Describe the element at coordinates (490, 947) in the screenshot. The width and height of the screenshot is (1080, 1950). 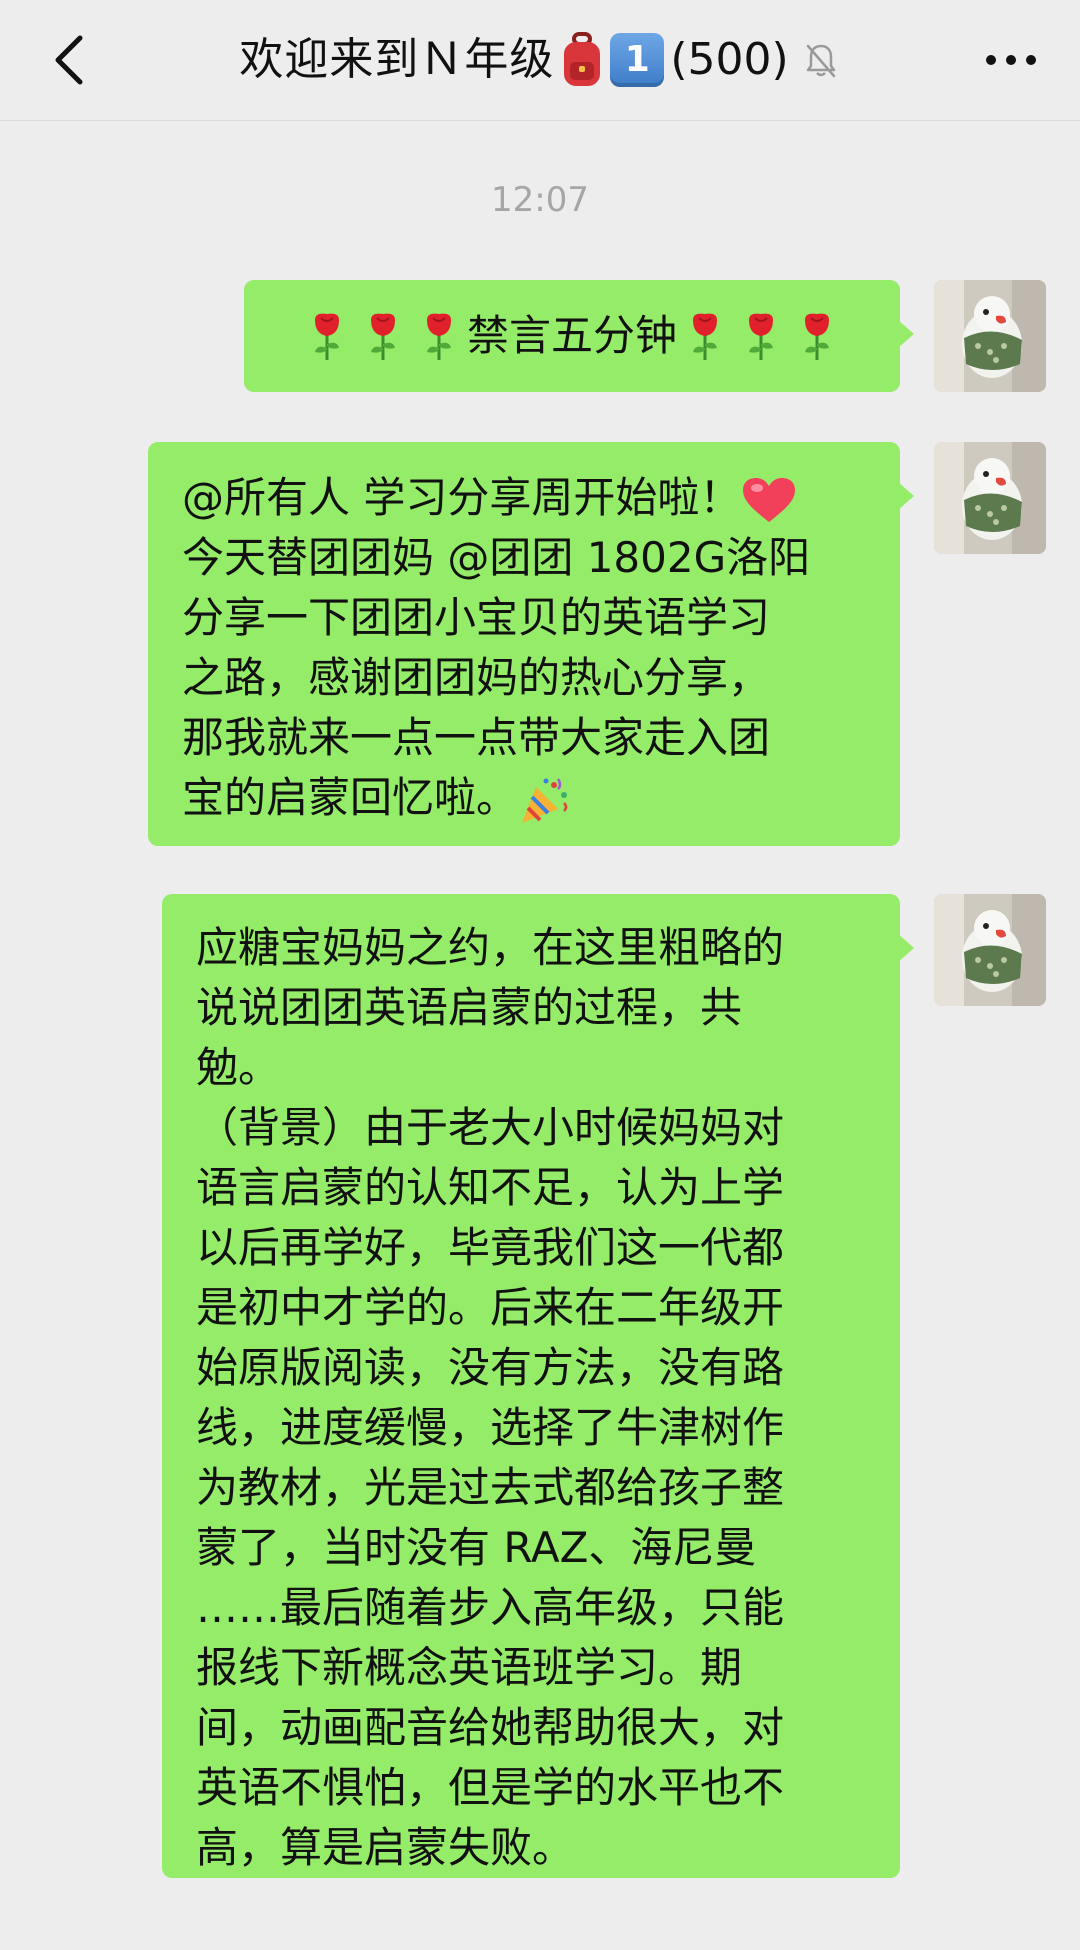
I see `message-line: 应糖宝妈妈之约，在这里粗略的` at that location.